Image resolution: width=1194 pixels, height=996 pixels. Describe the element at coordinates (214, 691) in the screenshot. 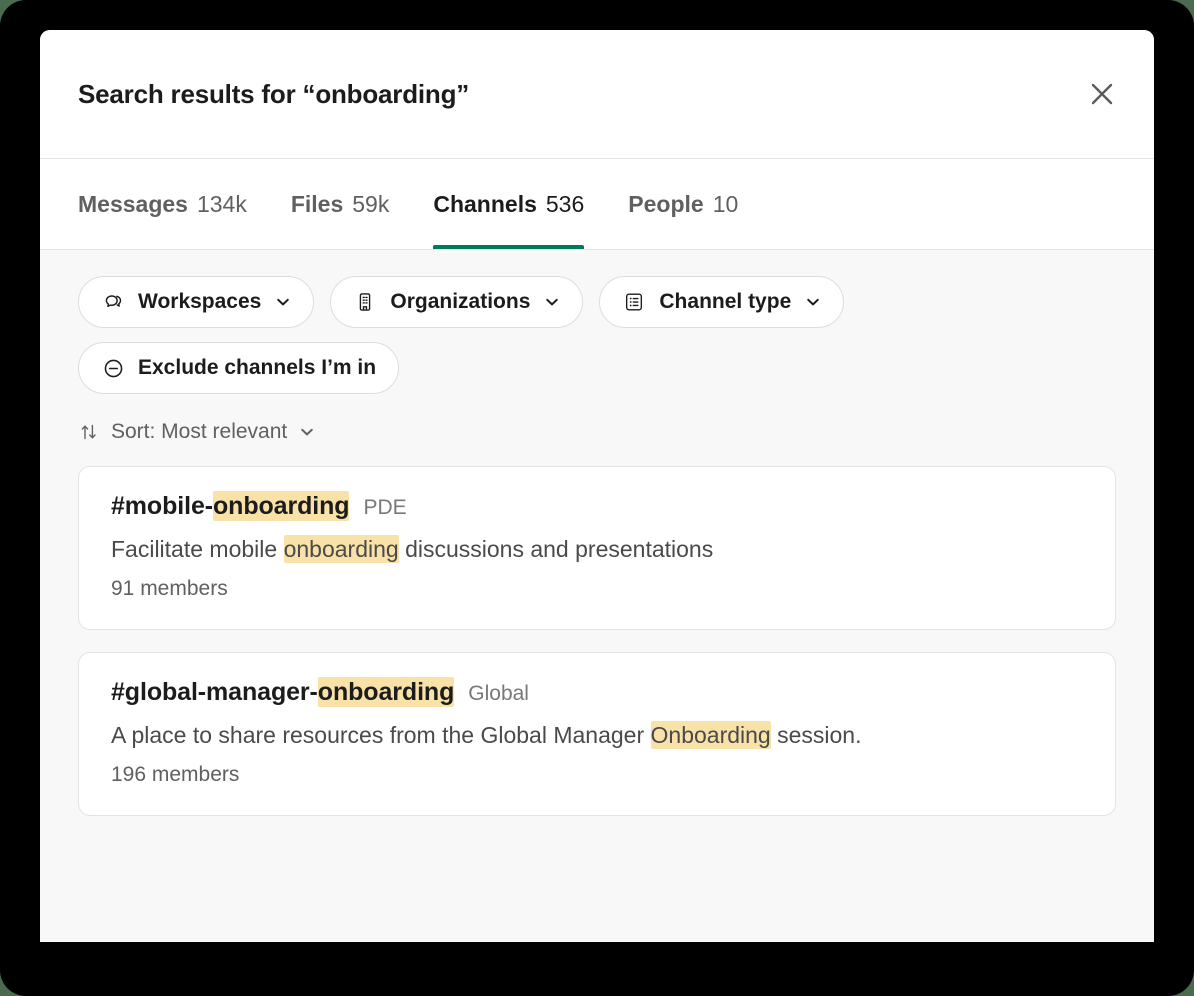

I see `channel-name-prefix: #global-manager-` at that location.